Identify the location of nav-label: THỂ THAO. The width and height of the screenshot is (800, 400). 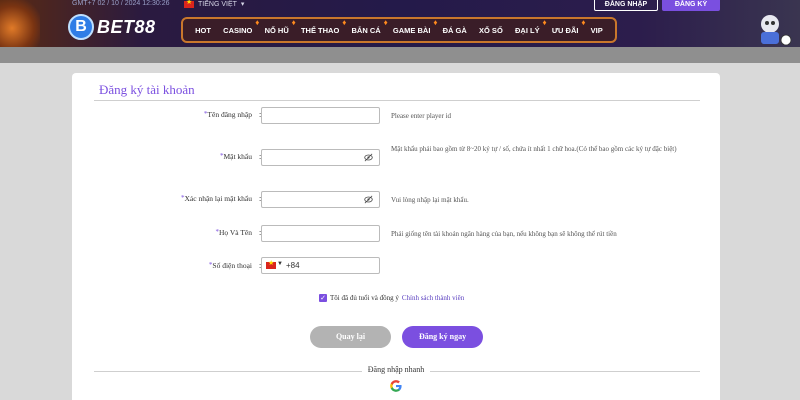
(320, 30).